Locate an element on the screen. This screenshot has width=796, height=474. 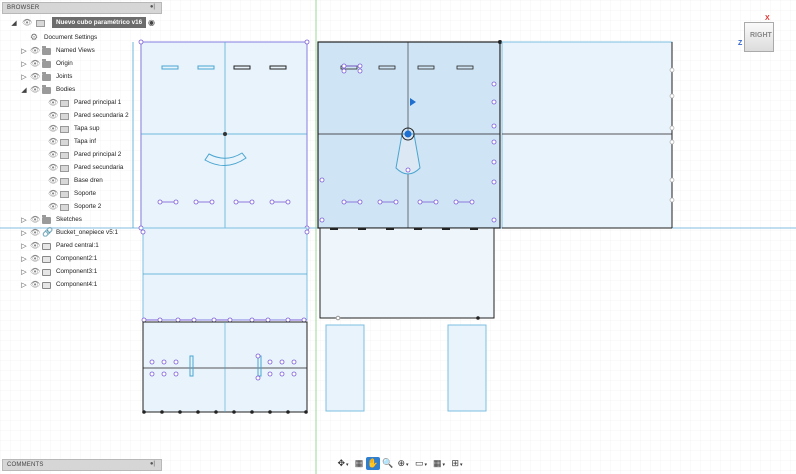
browser-item-document-settings: ⚙ Document Settings is located at coordinates (87, 38).